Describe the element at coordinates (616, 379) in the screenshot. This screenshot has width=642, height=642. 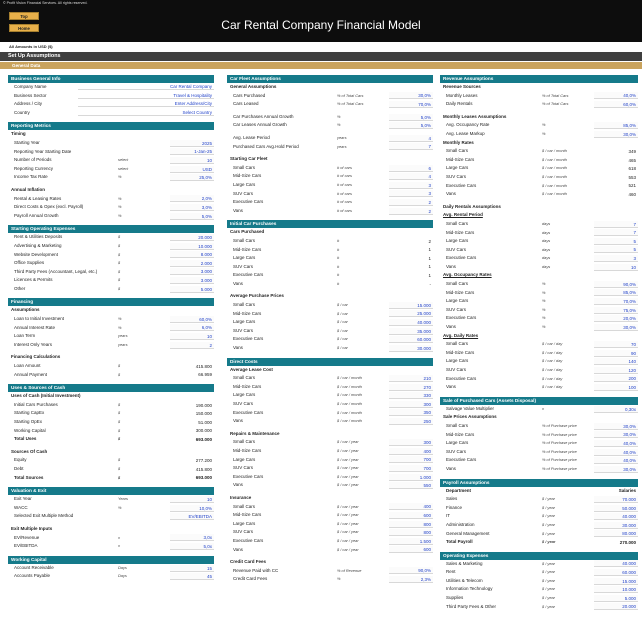
I see `daily-rates-value: 200` at that location.